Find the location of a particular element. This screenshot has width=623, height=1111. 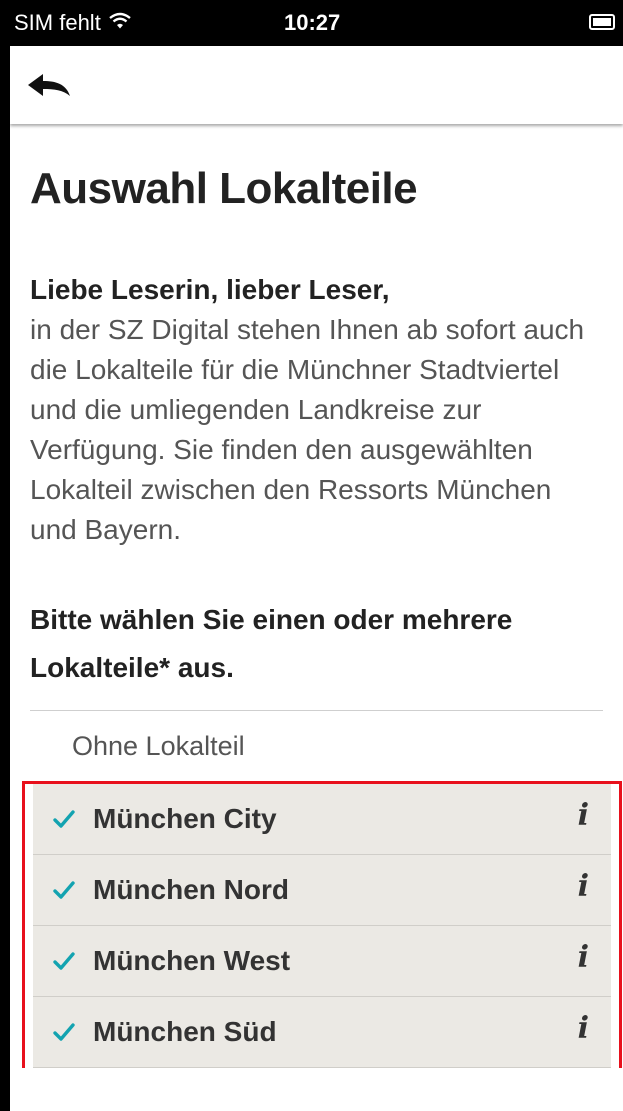

list-item-label: München West is located at coordinates (192, 960).